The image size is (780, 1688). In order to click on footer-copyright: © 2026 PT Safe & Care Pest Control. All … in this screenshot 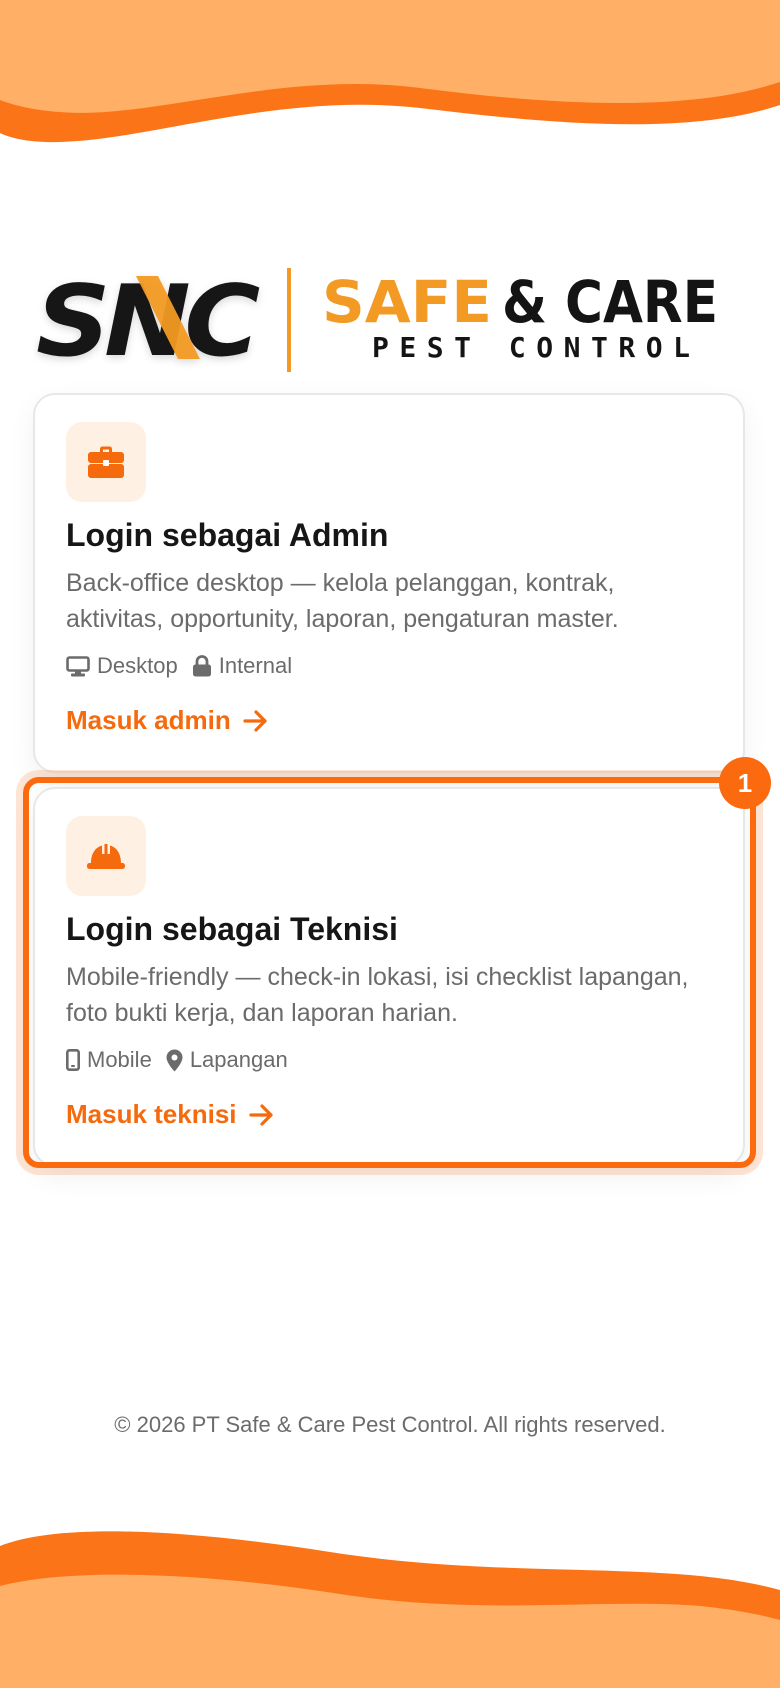, I will do `click(390, 1424)`.